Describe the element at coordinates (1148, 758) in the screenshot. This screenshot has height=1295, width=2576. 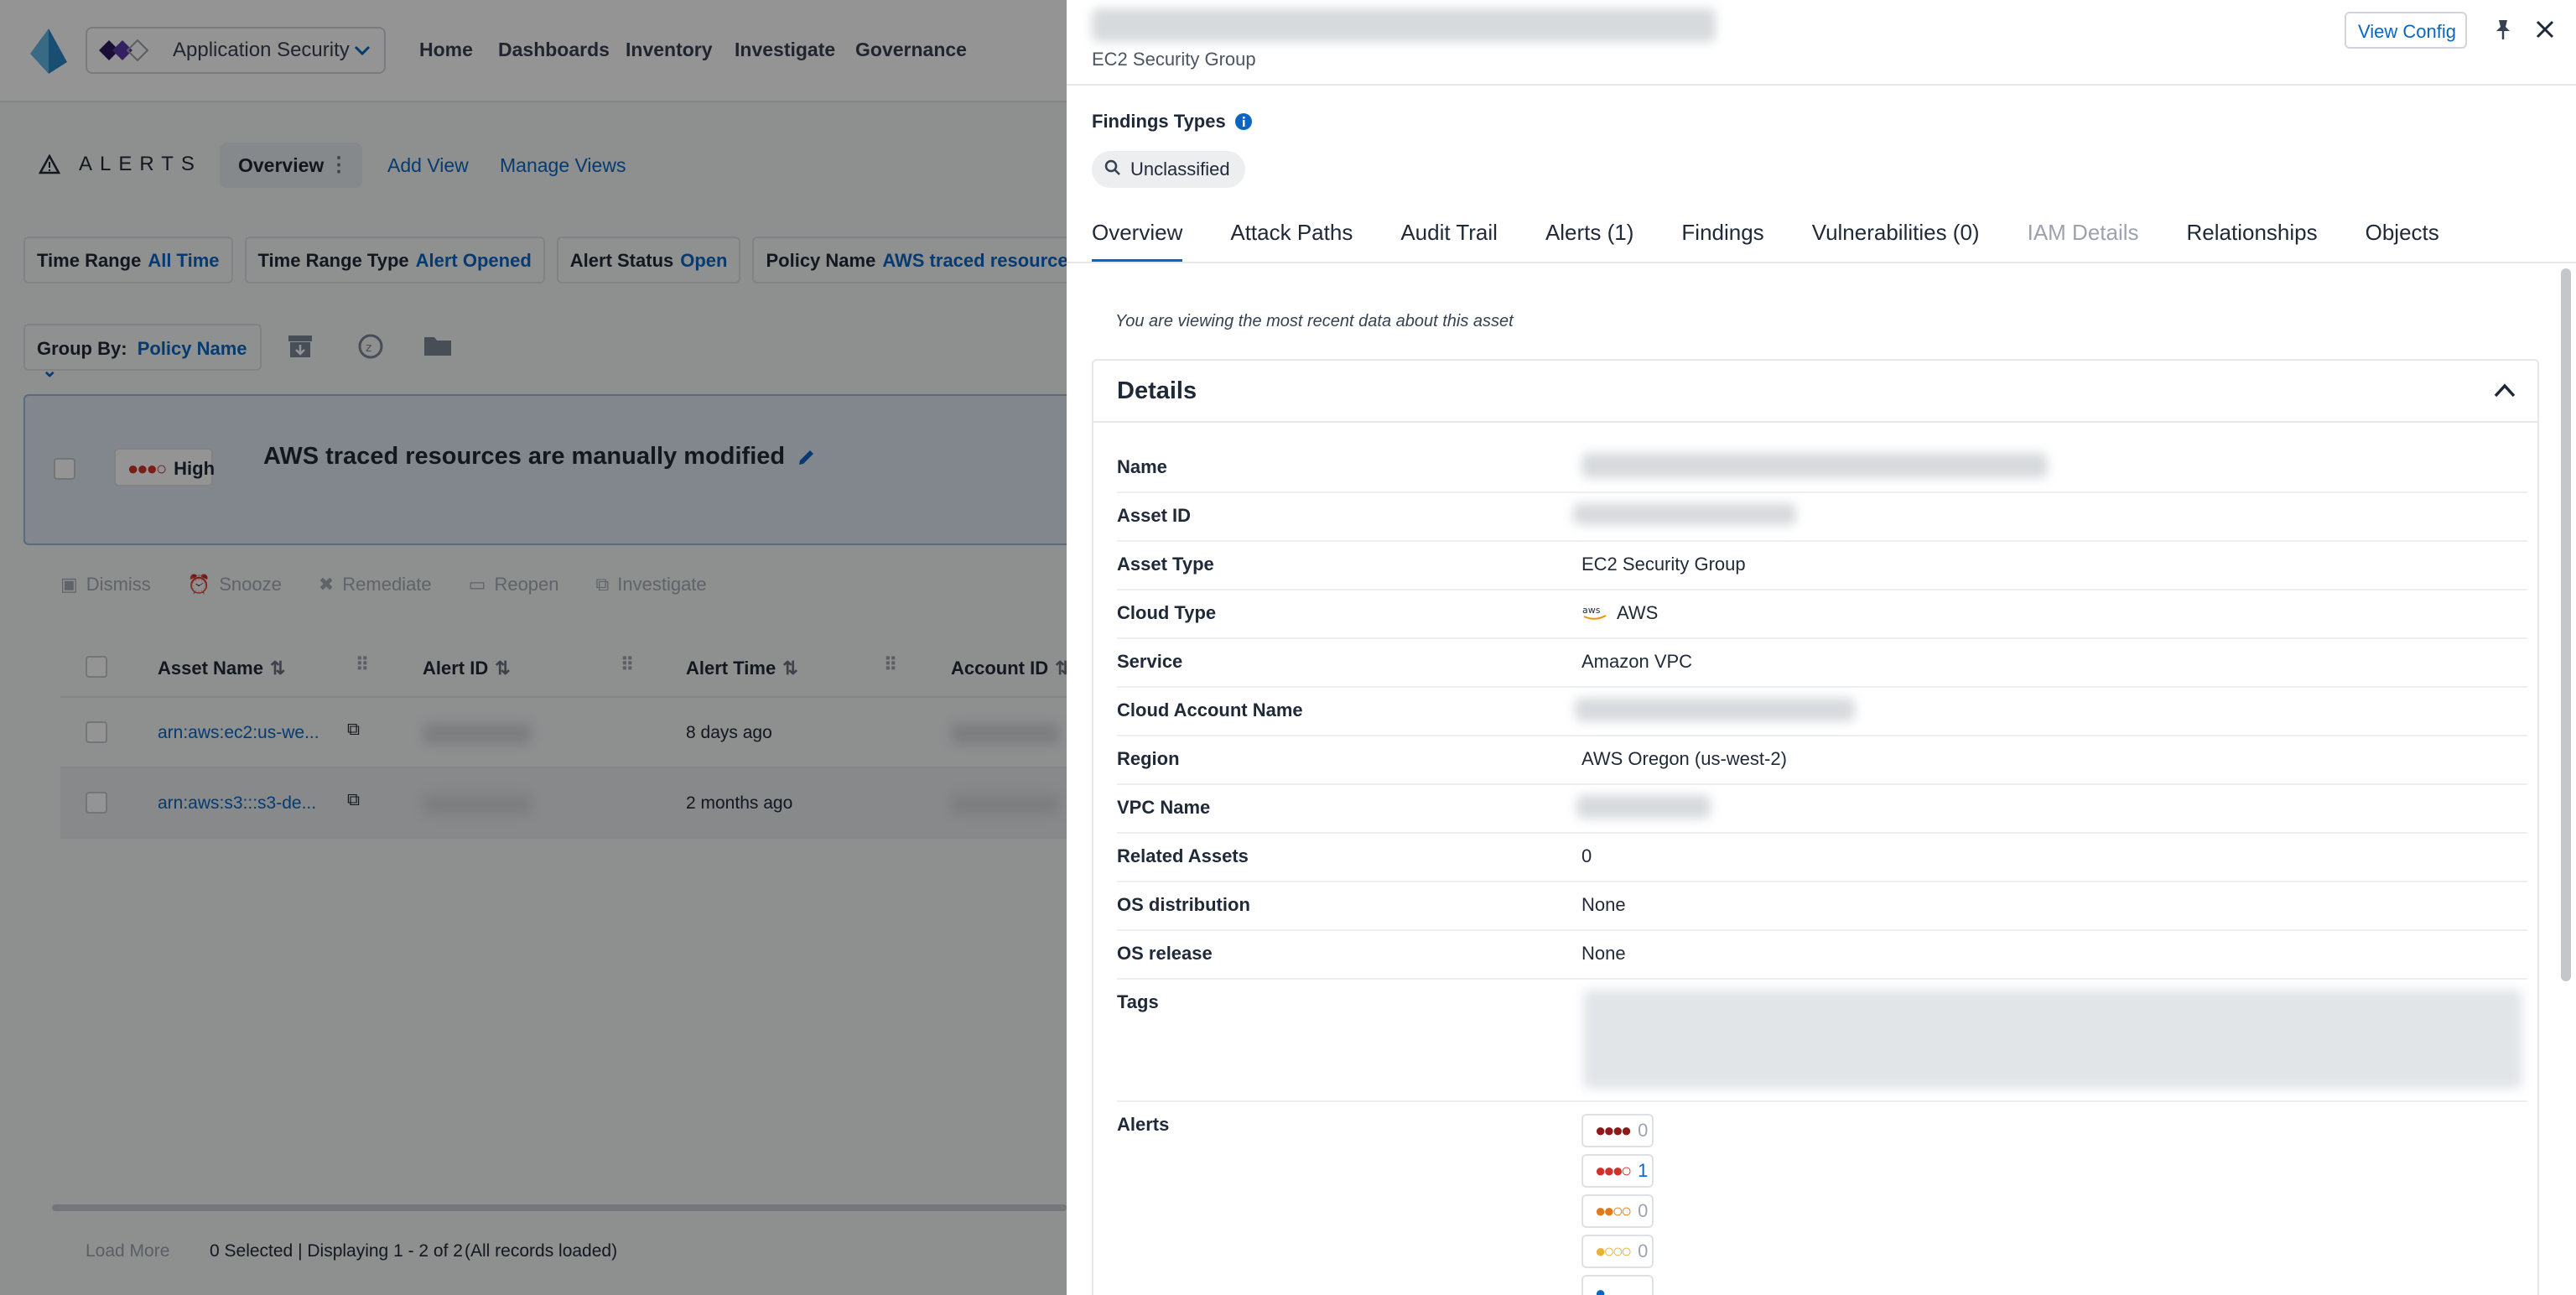
I see `detail-label: Region` at that location.